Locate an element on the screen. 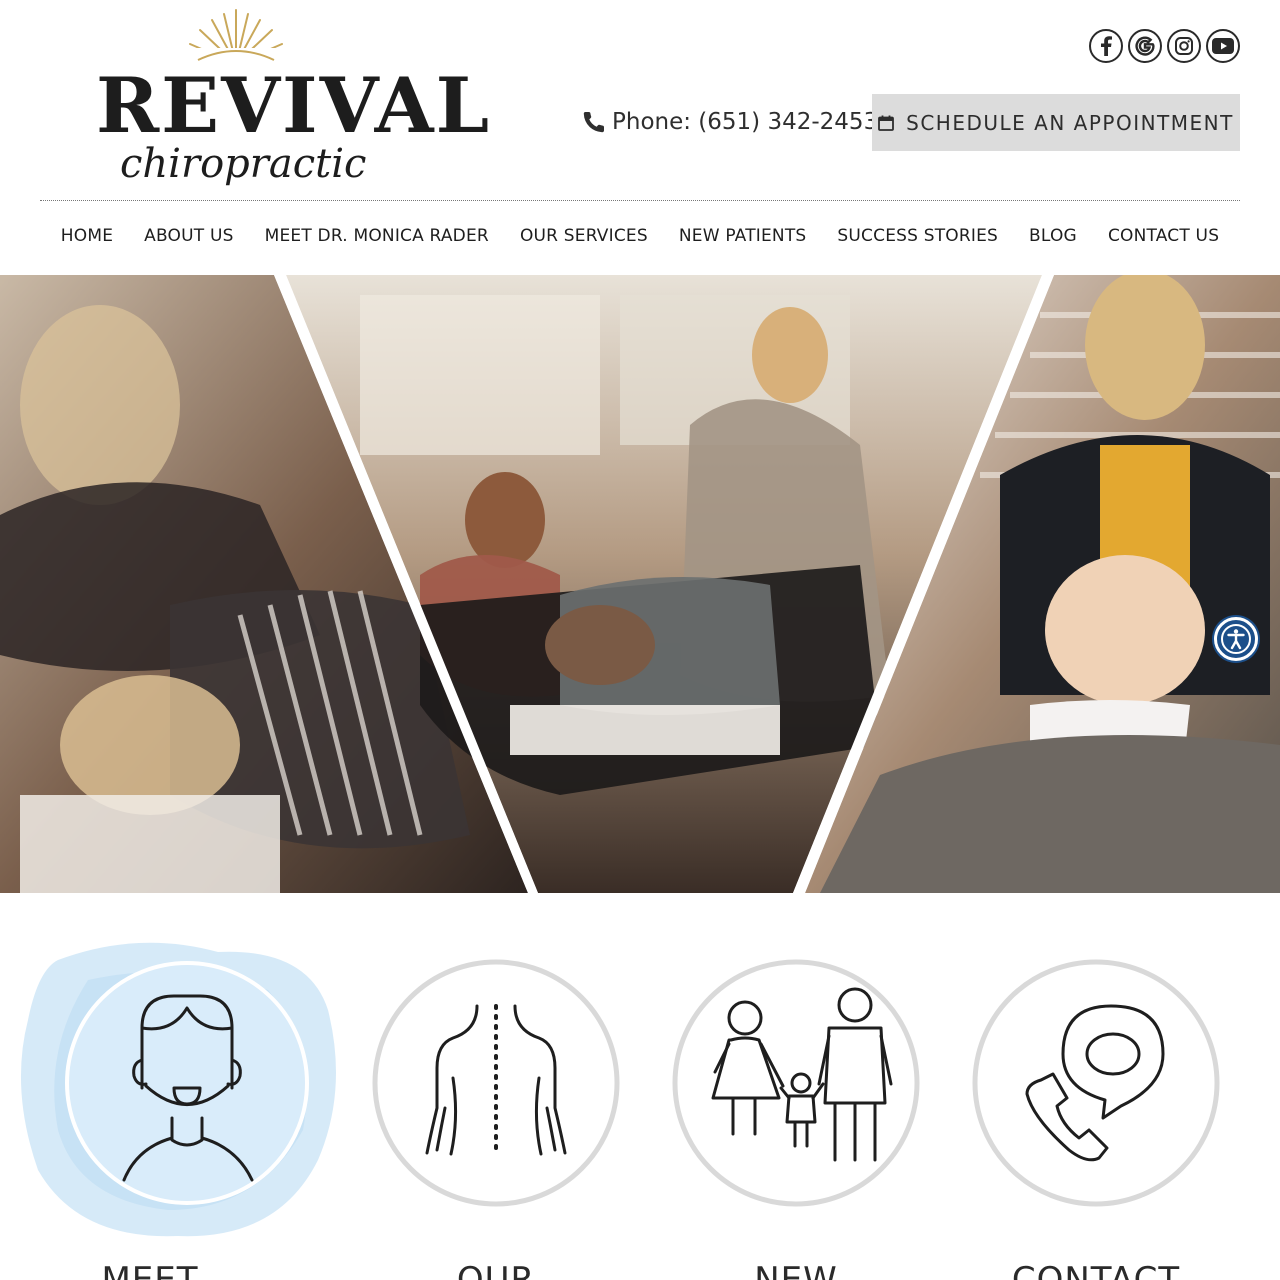  logo: REVIVAL chiropractic is located at coordinates (294, 104).